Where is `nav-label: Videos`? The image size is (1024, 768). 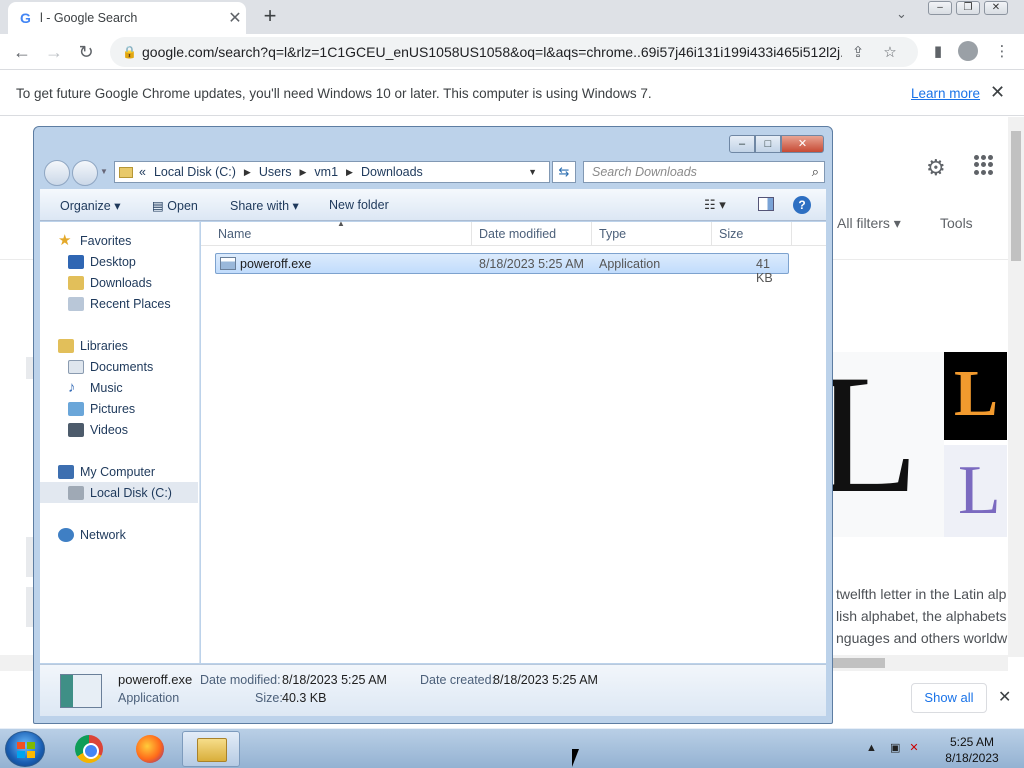 nav-label: Videos is located at coordinates (109, 429).